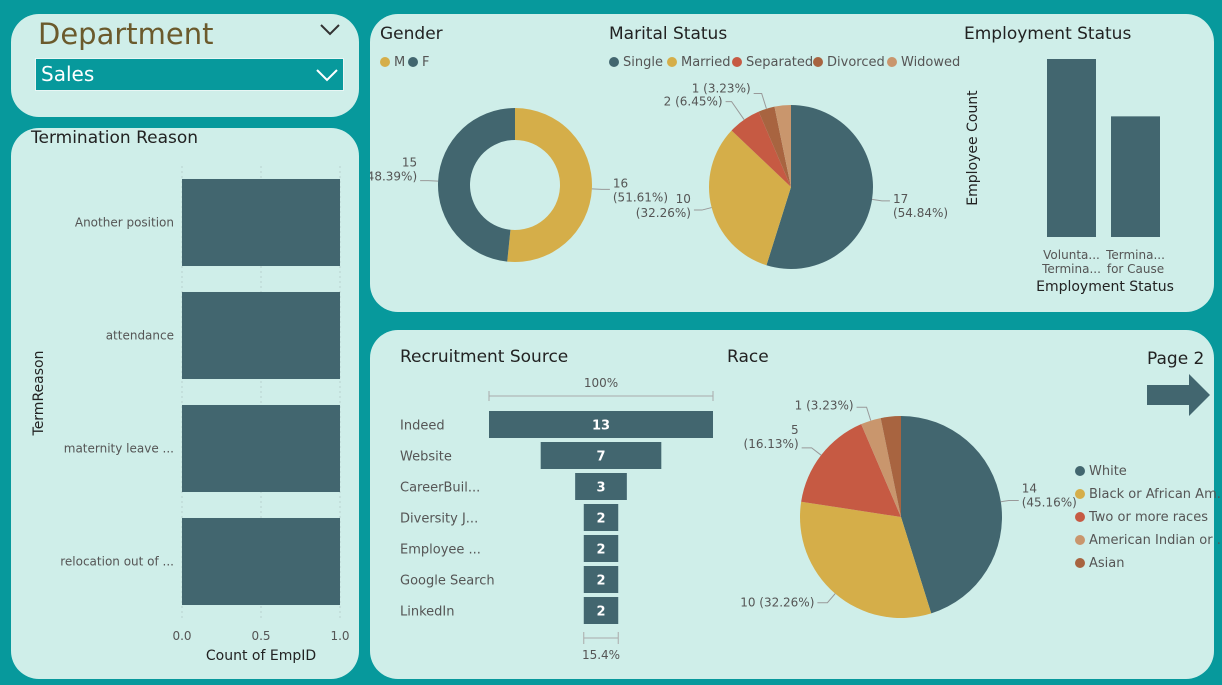  What do you see at coordinates (600, 581) in the screenshot?
I see `funnel-value-label-5: 2` at bounding box center [600, 581].